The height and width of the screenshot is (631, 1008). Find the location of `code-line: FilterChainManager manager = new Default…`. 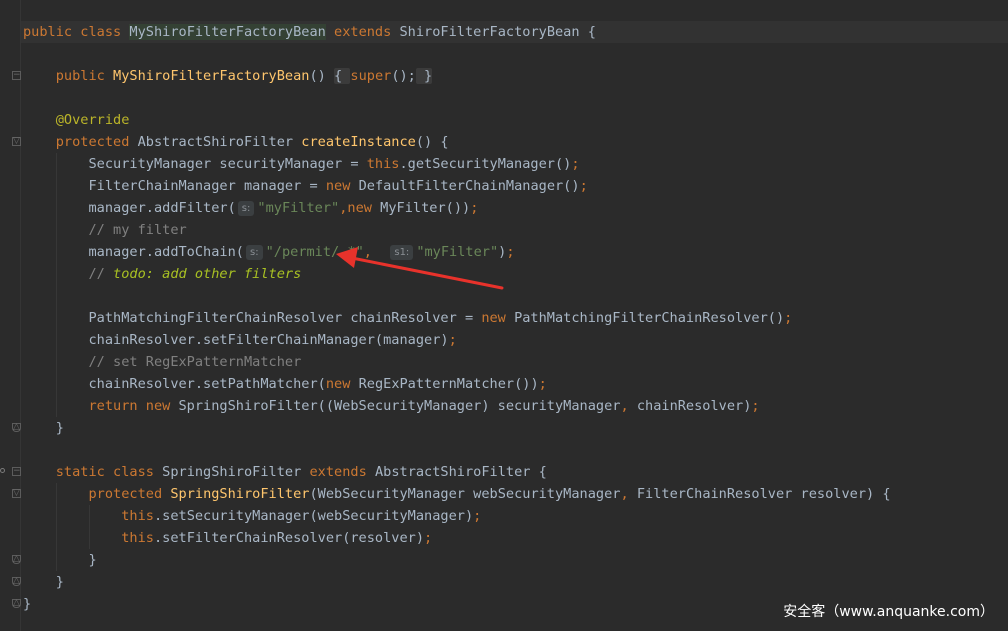

code-line: FilterChainManager manager = new Default… is located at coordinates (305, 186).